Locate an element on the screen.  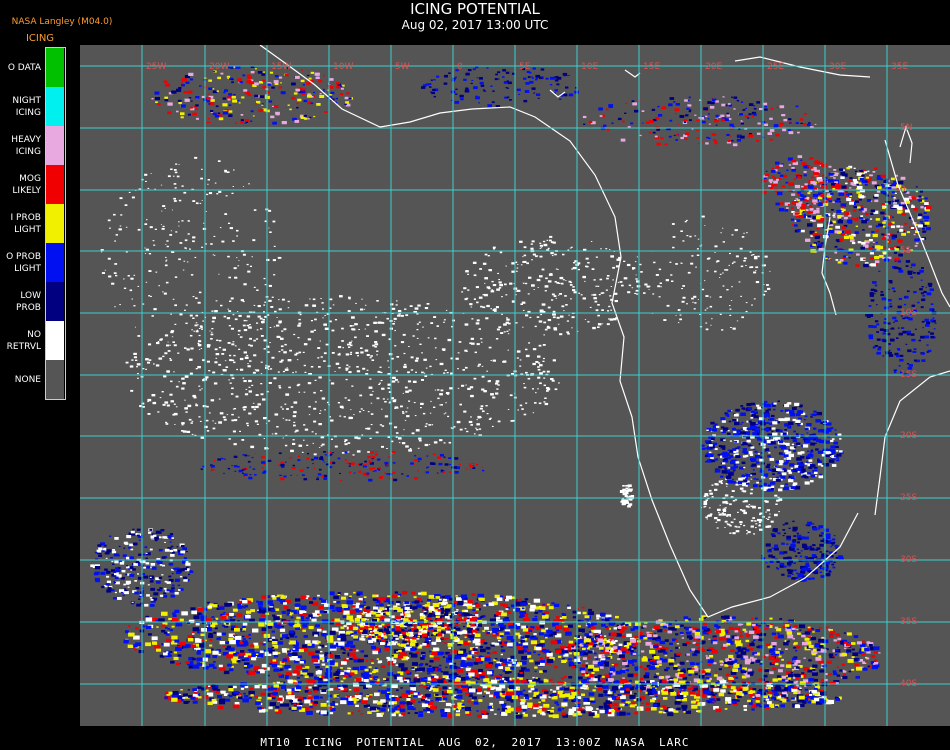
legend-item: NO RETRVL is located at coordinates (33, 340).